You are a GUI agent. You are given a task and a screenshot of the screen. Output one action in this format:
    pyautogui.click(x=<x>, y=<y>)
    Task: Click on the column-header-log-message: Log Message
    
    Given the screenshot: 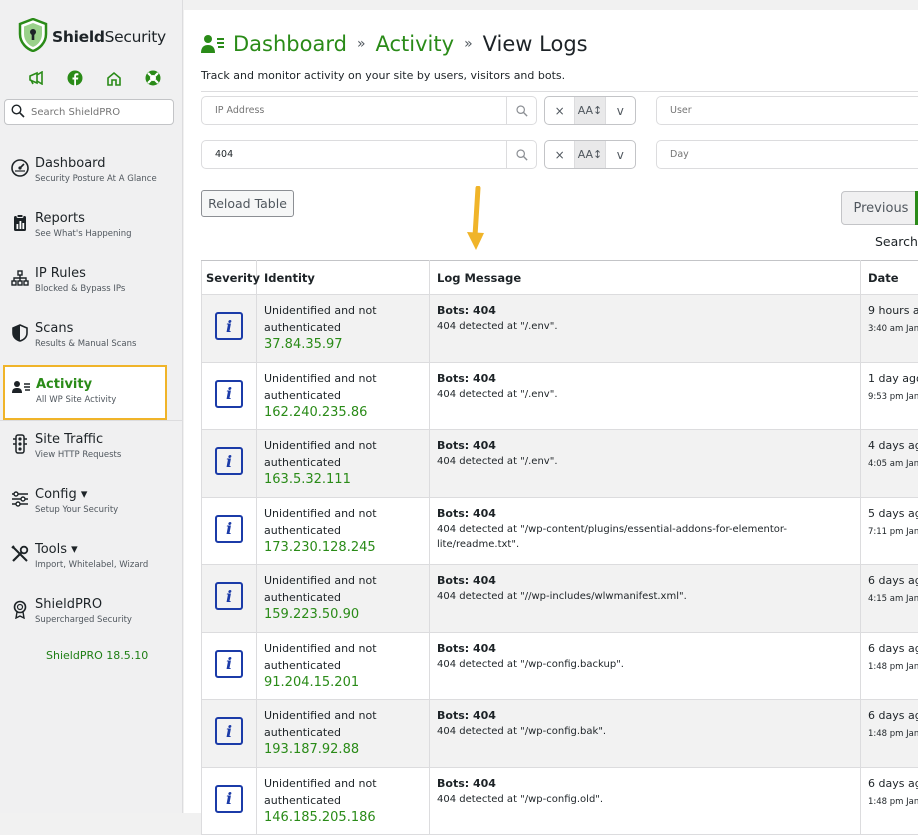 What is the action you would take?
    pyautogui.click(x=645, y=278)
    